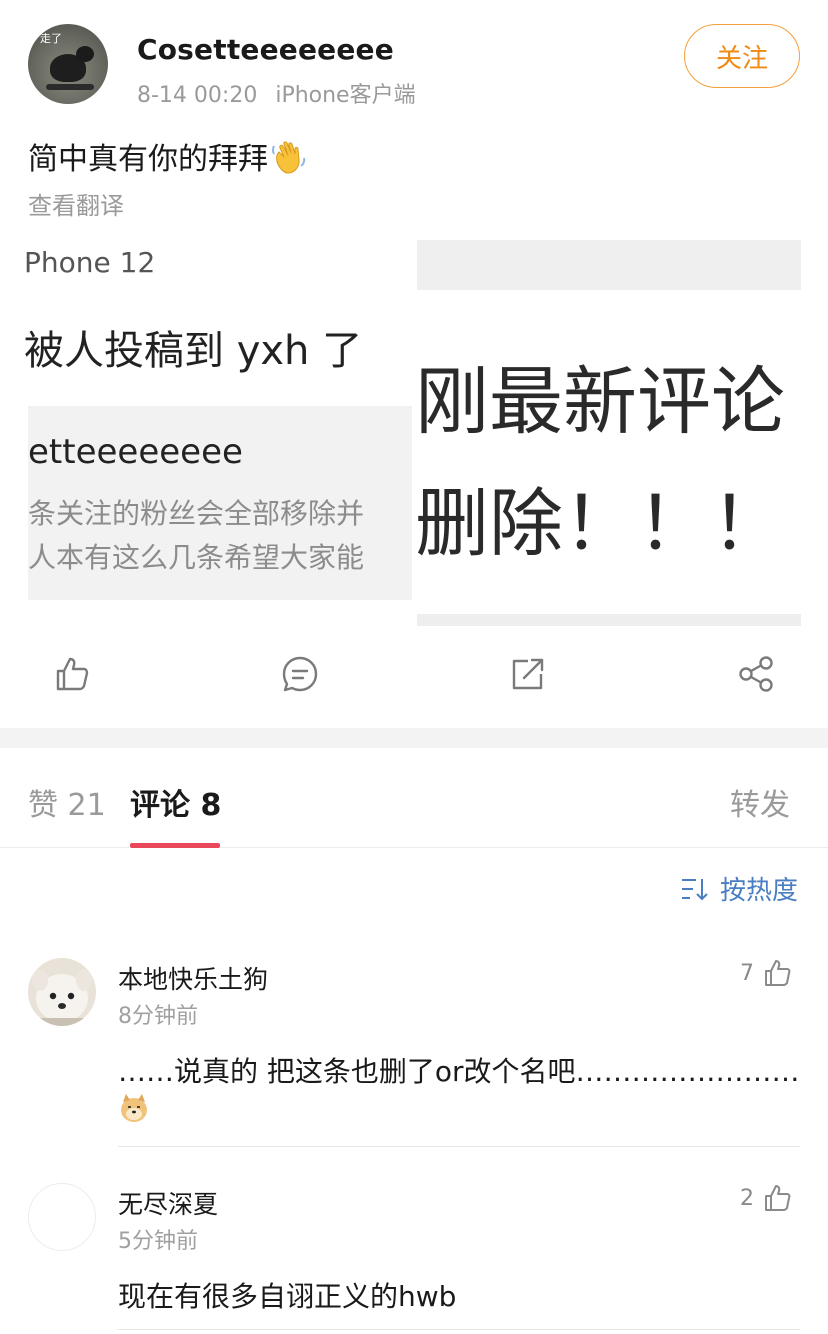  I want to click on tab-likes: 赞 21, so click(67, 802).